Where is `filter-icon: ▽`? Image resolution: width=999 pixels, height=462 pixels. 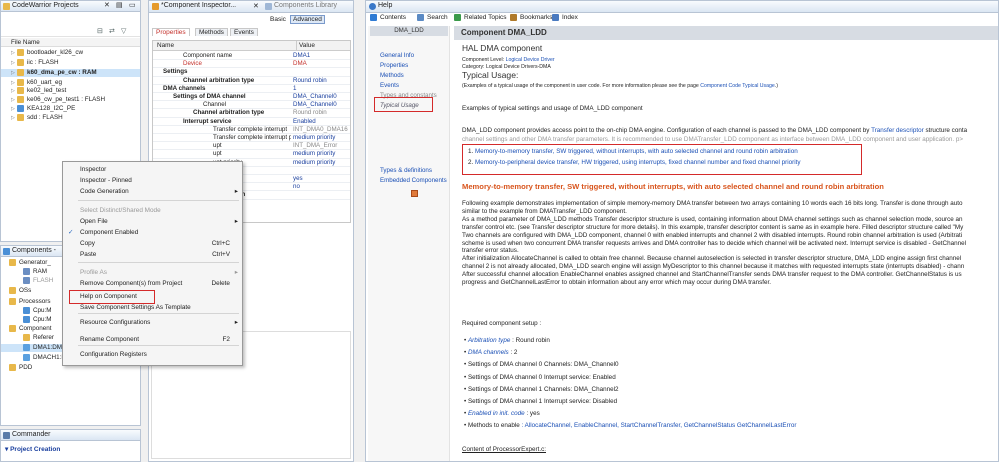
filter-icon: ▽ is located at coordinates (123, 31).